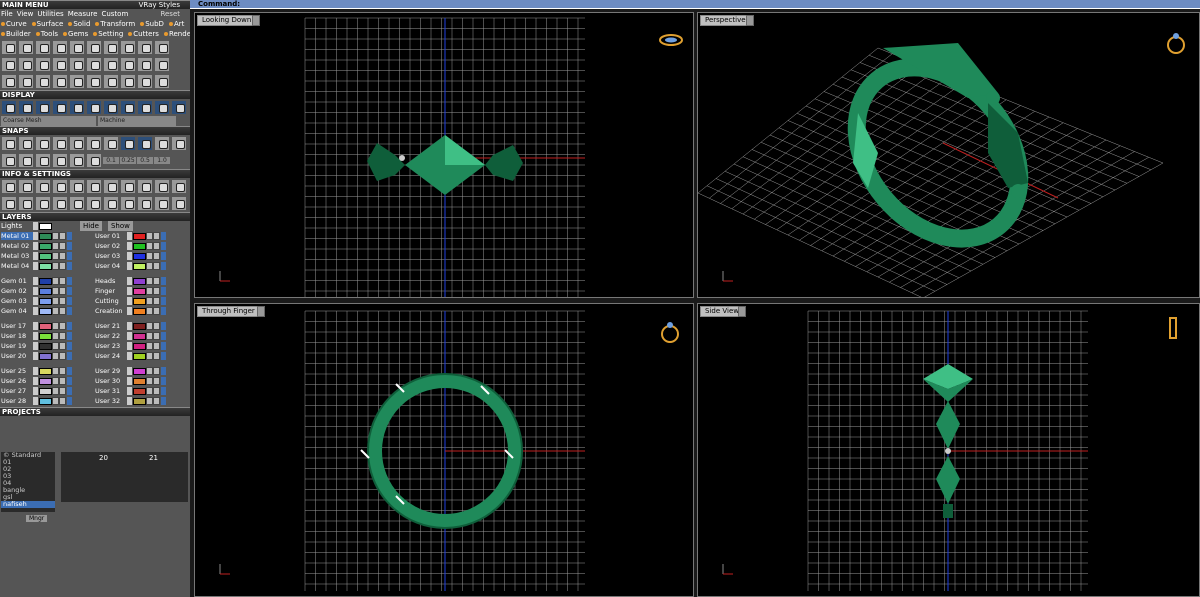 The width and height of the screenshot is (1200, 597). Describe the element at coordinates (137, 121) in the screenshot. I see `material-select: Machine` at that location.